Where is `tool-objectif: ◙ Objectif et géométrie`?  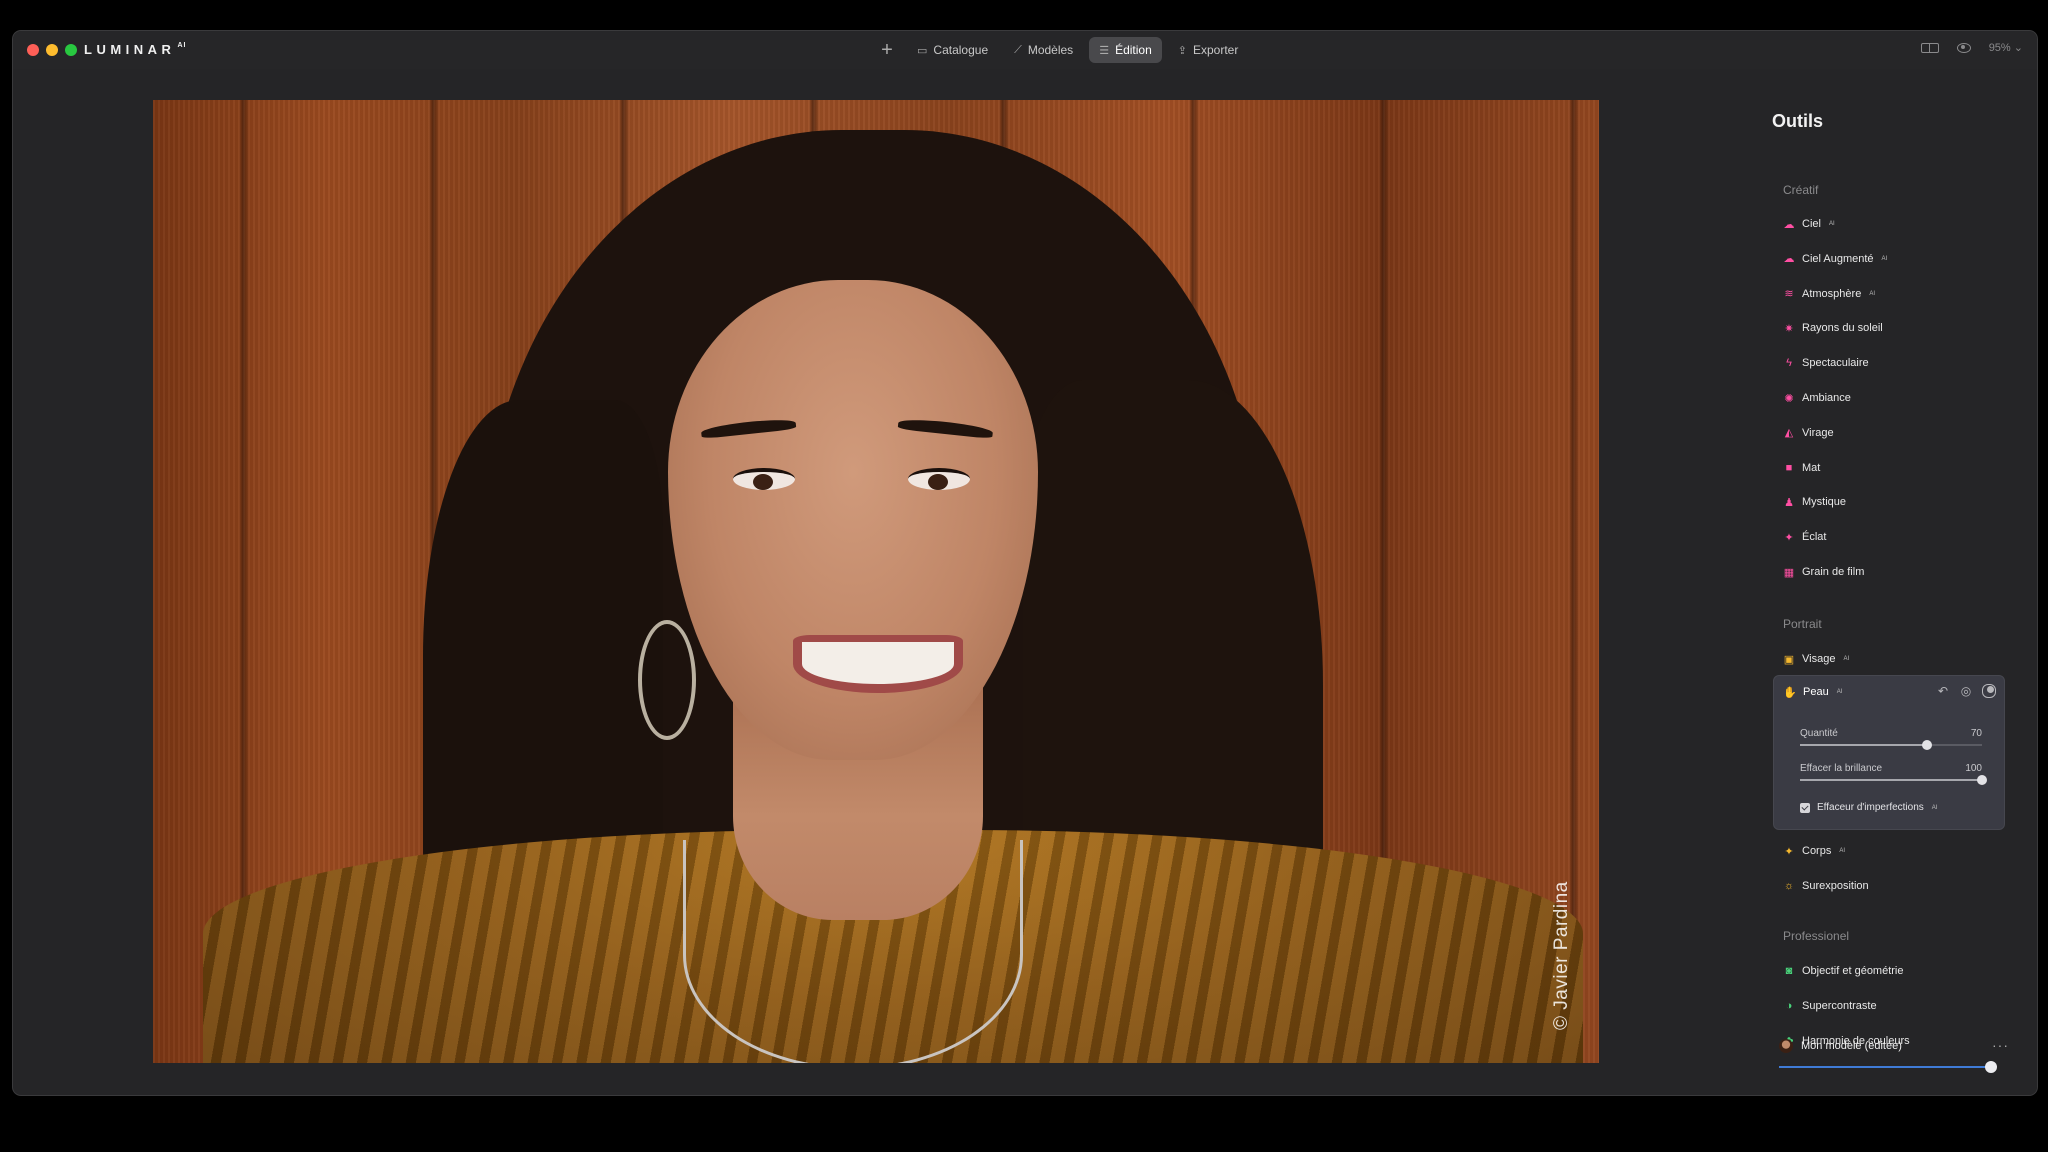
tool-objectif: ◙ Objectif et géométrie is located at coordinates (1843, 971).